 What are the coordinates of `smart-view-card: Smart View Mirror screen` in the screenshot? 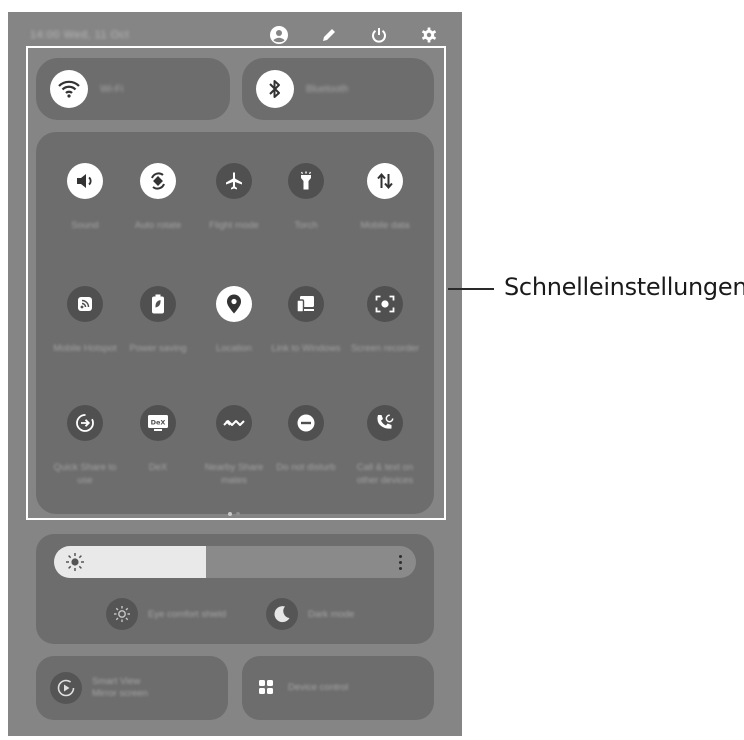 It's located at (132, 688).